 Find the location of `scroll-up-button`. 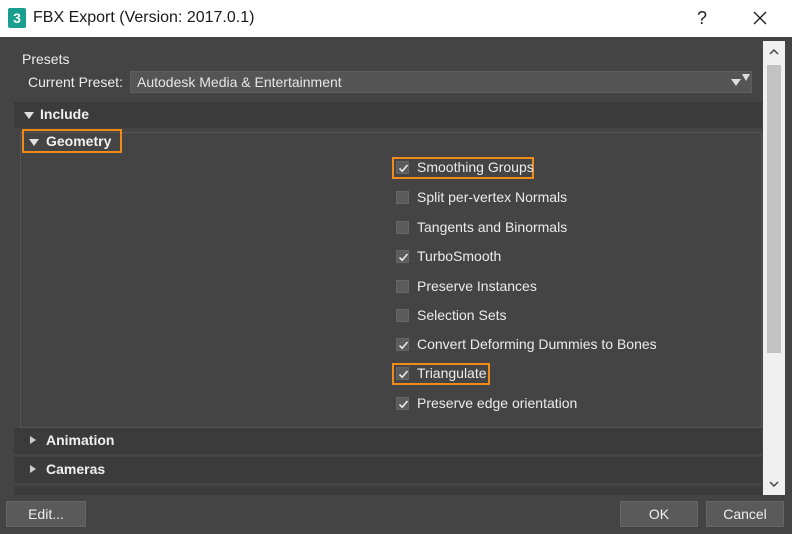

scroll-up-button is located at coordinates (774, 52).